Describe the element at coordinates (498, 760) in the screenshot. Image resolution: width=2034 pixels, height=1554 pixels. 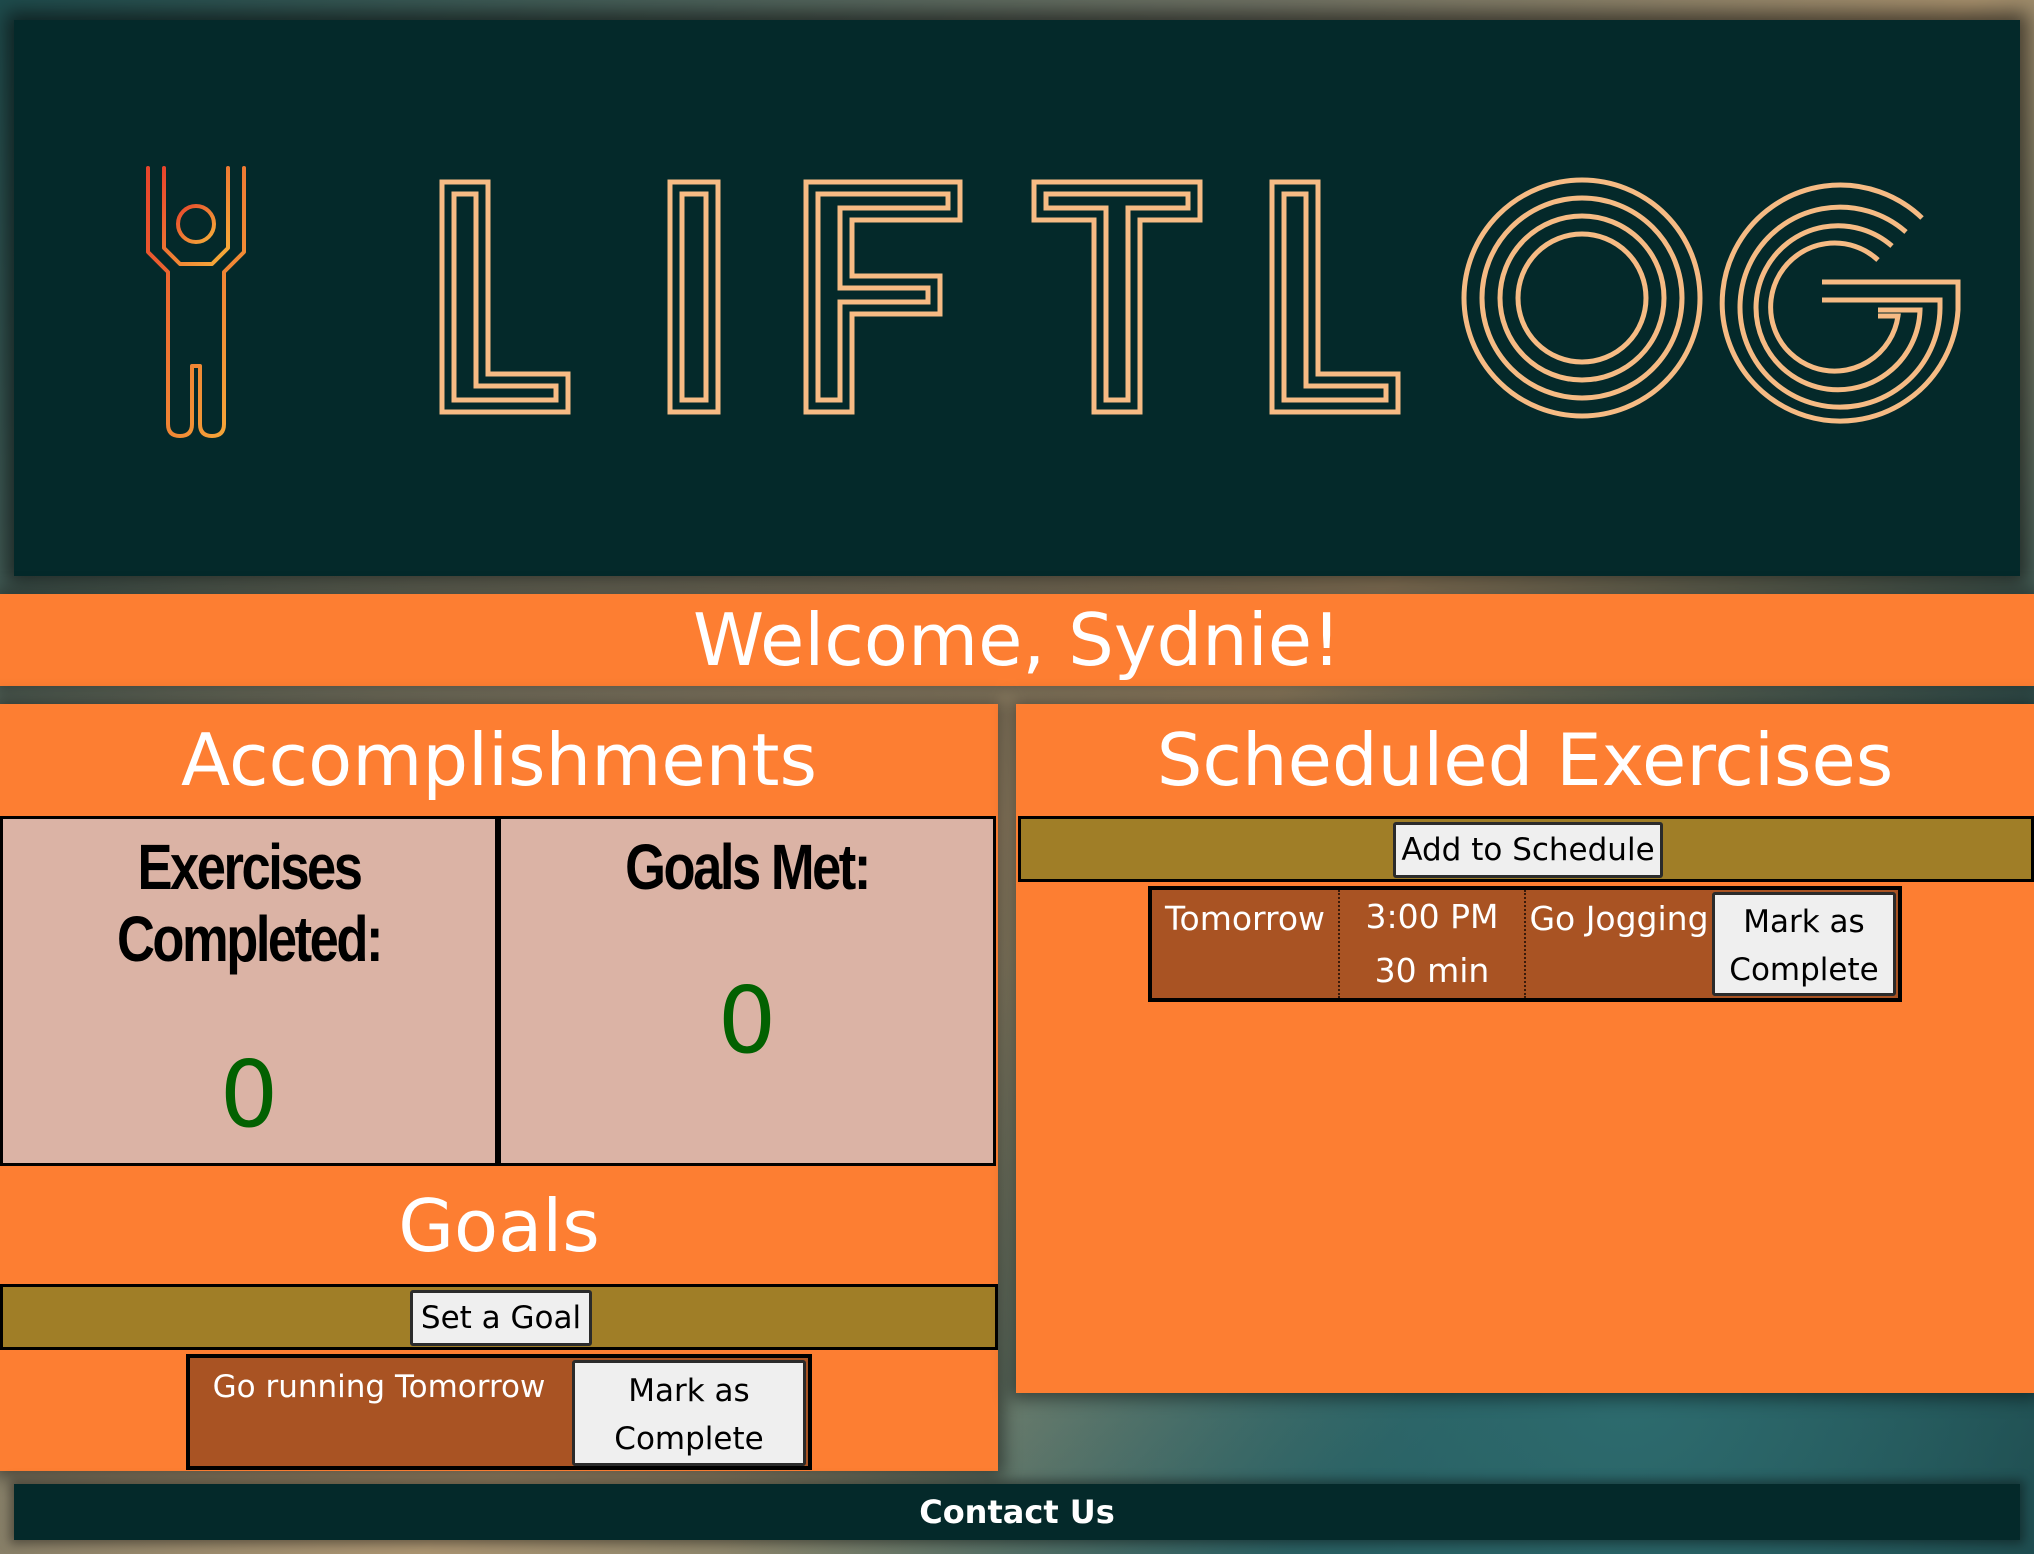
I see `accomplishments-title: Accomplishments` at that location.